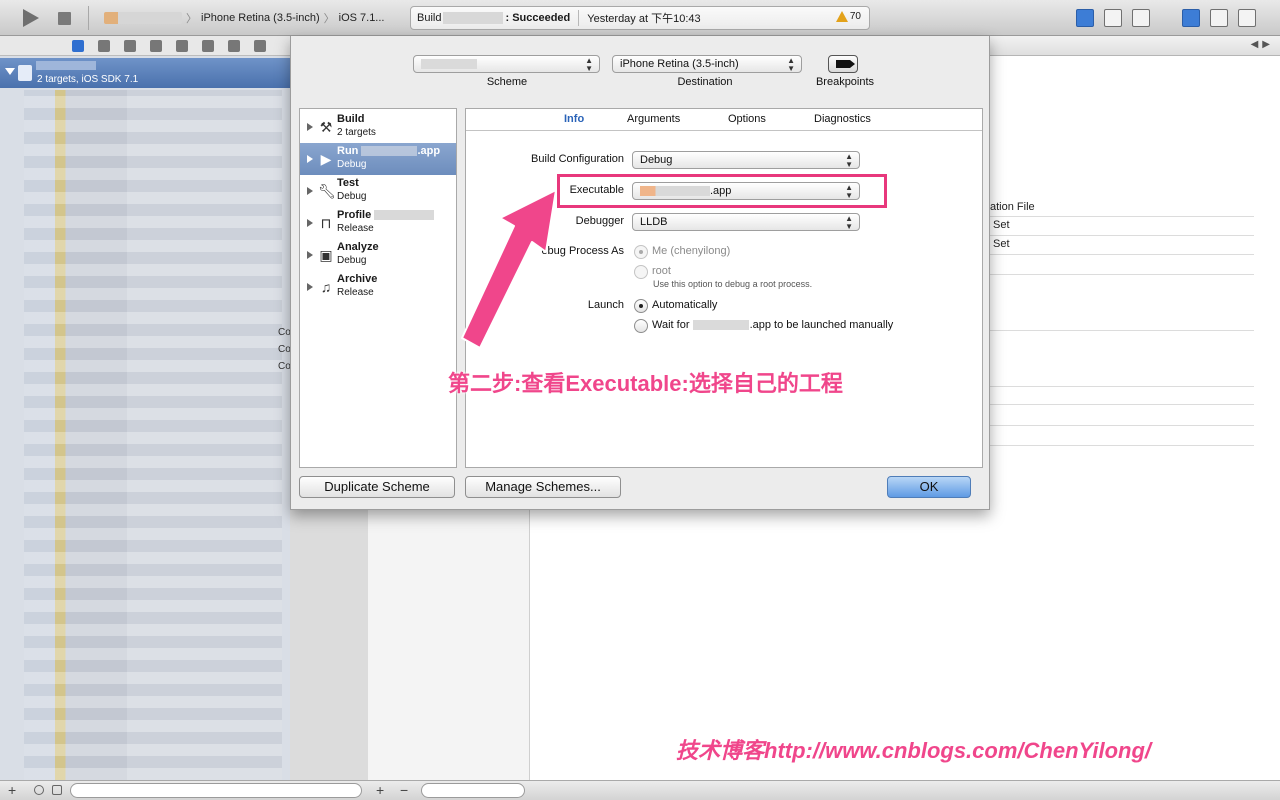 The height and width of the screenshot is (800, 1280). Describe the element at coordinates (1141, 18) in the screenshot. I see `version-editor-icon` at that location.